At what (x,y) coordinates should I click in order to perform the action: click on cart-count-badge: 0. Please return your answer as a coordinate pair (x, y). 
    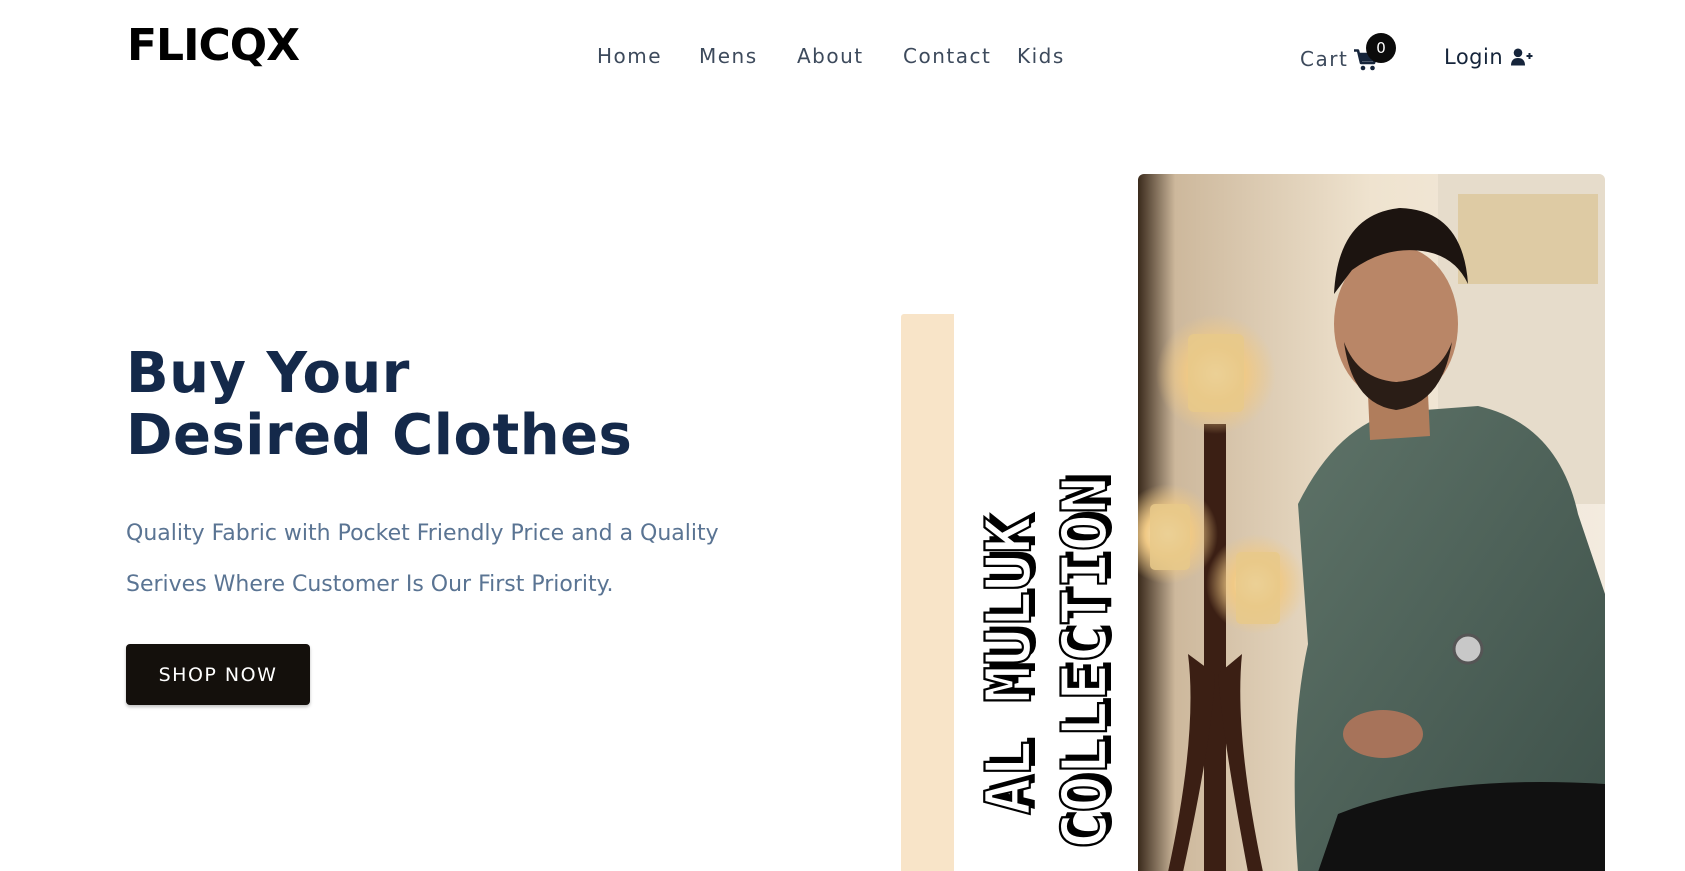
    Looking at the image, I should click on (1381, 48).